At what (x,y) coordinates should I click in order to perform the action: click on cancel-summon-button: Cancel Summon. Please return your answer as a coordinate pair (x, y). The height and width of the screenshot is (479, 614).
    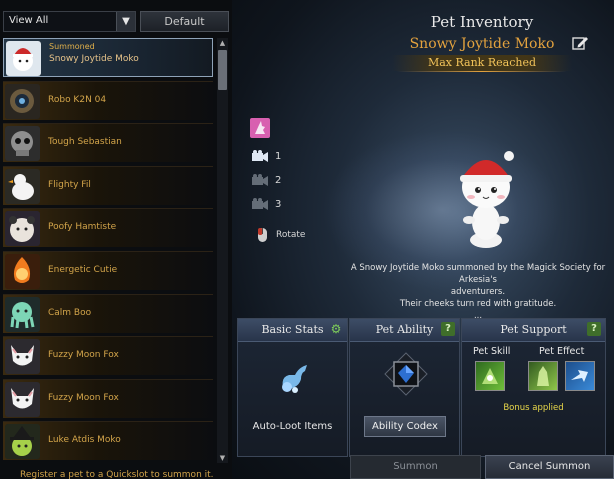
    Looking at the image, I should click on (549, 467).